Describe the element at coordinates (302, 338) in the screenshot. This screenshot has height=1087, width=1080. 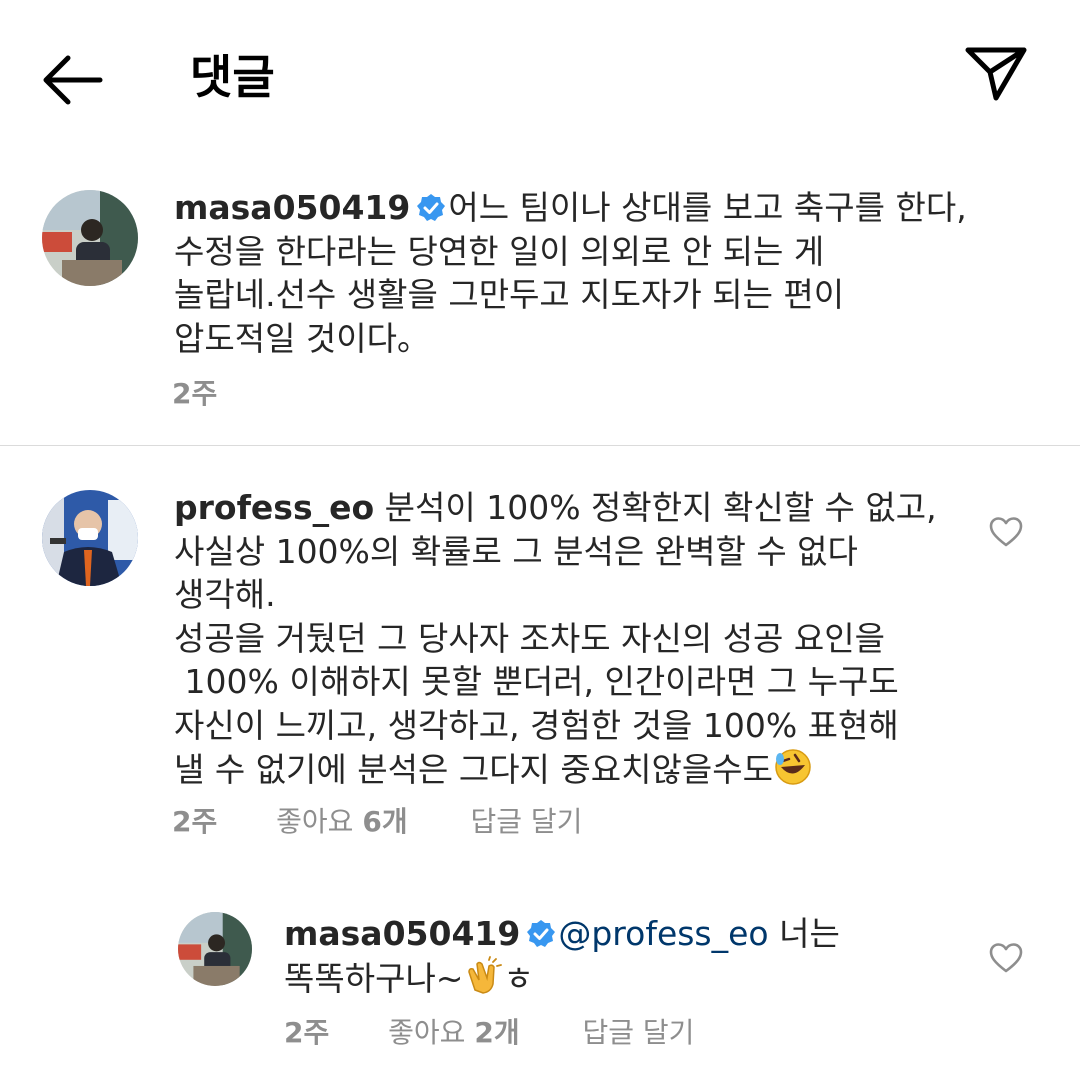
I see `comment-line: 압도적일 것이다。` at that location.